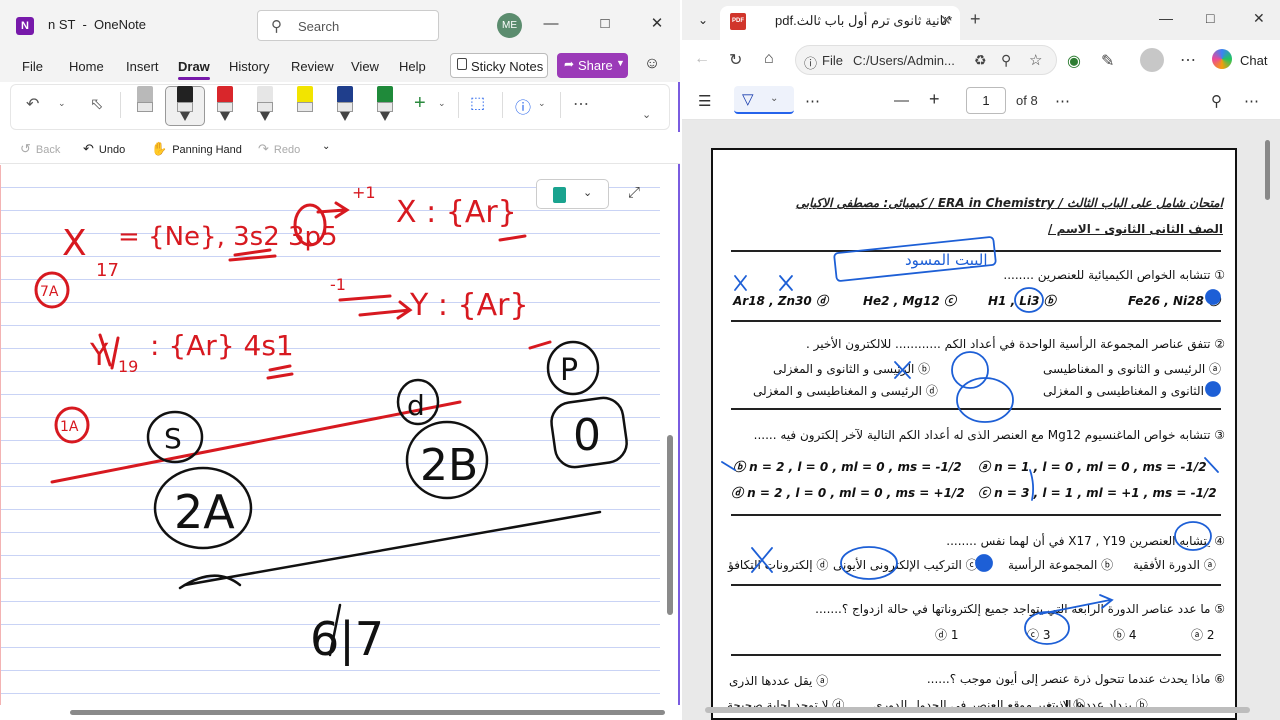  I want to click on q2-option-d: ⓓ الرئيسى و المغناطيسى و المغزلى, so click(845, 391).